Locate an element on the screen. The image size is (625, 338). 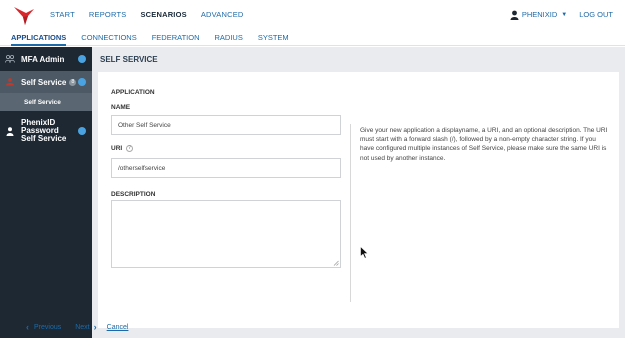
sidebar-item-self-service: Self Service 8 is located at coordinates (46, 82).